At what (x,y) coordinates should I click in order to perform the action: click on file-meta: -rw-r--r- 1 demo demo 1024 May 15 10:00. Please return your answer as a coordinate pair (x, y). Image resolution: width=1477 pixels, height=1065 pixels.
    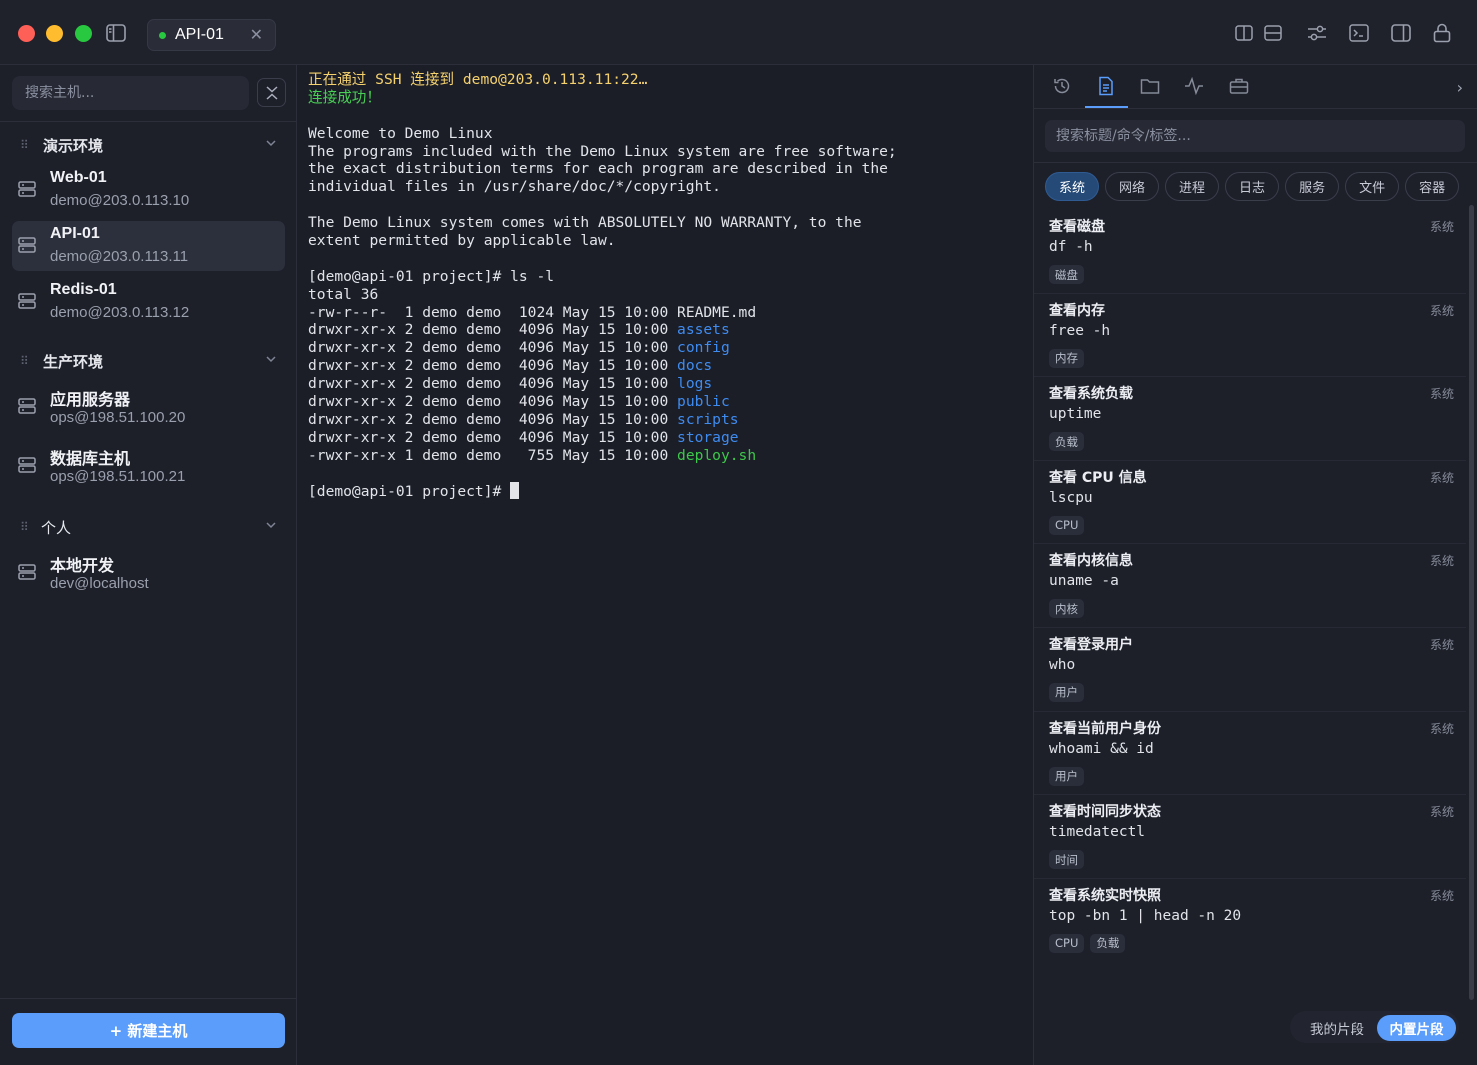
    Looking at the image, I should click on (493, 312).